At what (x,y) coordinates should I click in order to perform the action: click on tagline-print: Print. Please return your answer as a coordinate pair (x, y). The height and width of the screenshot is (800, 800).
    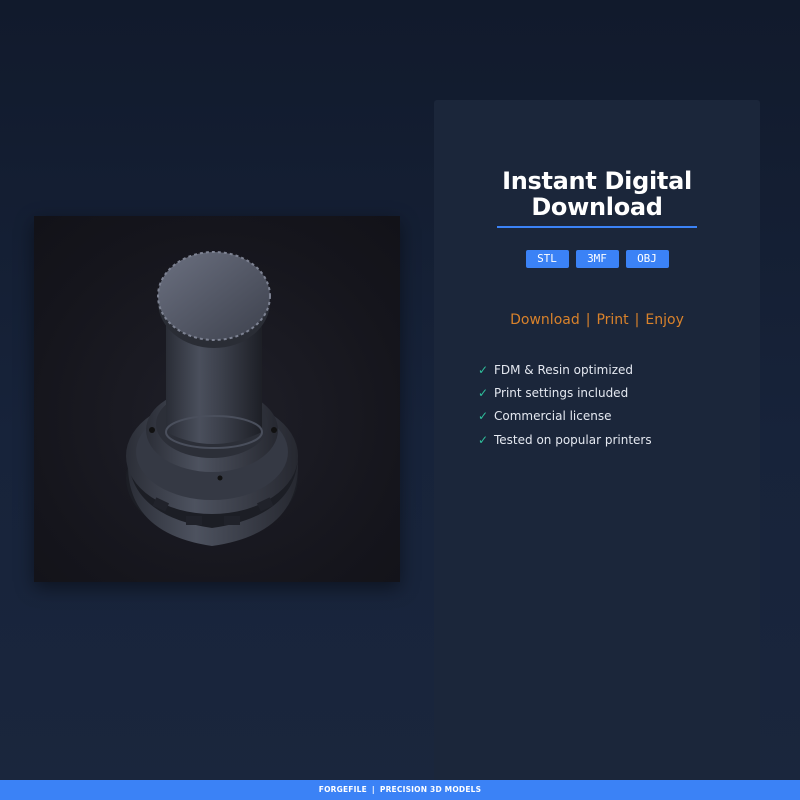
    Looking at the image, I should click on (612, 320).